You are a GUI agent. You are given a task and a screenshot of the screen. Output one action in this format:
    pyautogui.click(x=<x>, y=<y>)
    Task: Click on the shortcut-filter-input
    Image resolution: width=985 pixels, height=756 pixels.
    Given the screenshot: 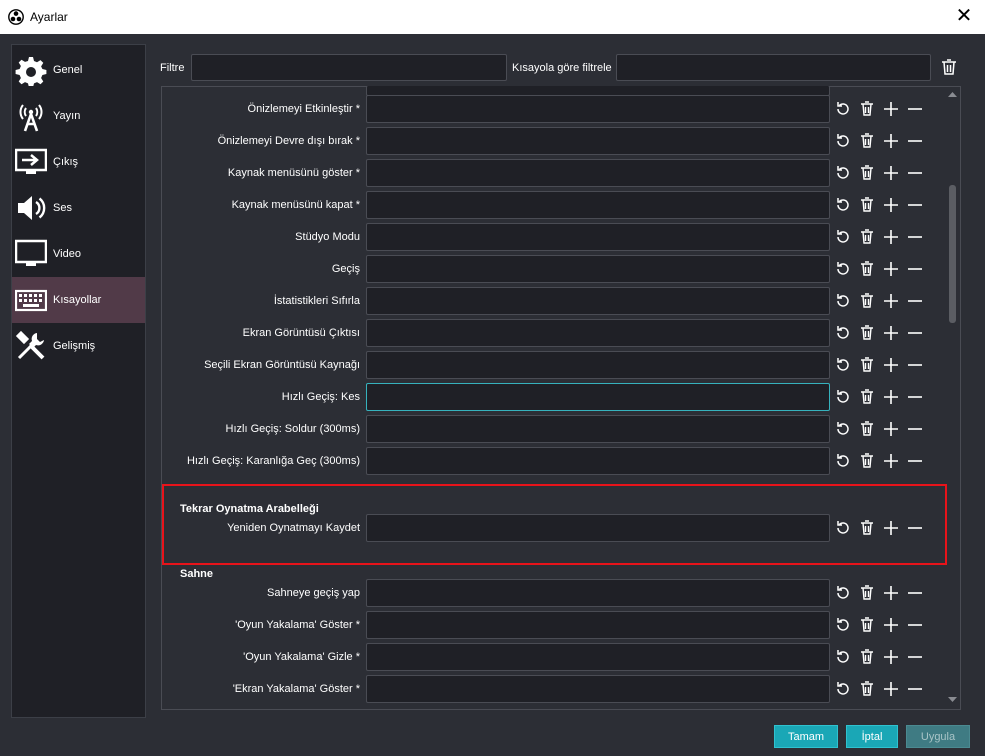 What is the action you would take?
    pyautogui.click(x=773, y=67)
    